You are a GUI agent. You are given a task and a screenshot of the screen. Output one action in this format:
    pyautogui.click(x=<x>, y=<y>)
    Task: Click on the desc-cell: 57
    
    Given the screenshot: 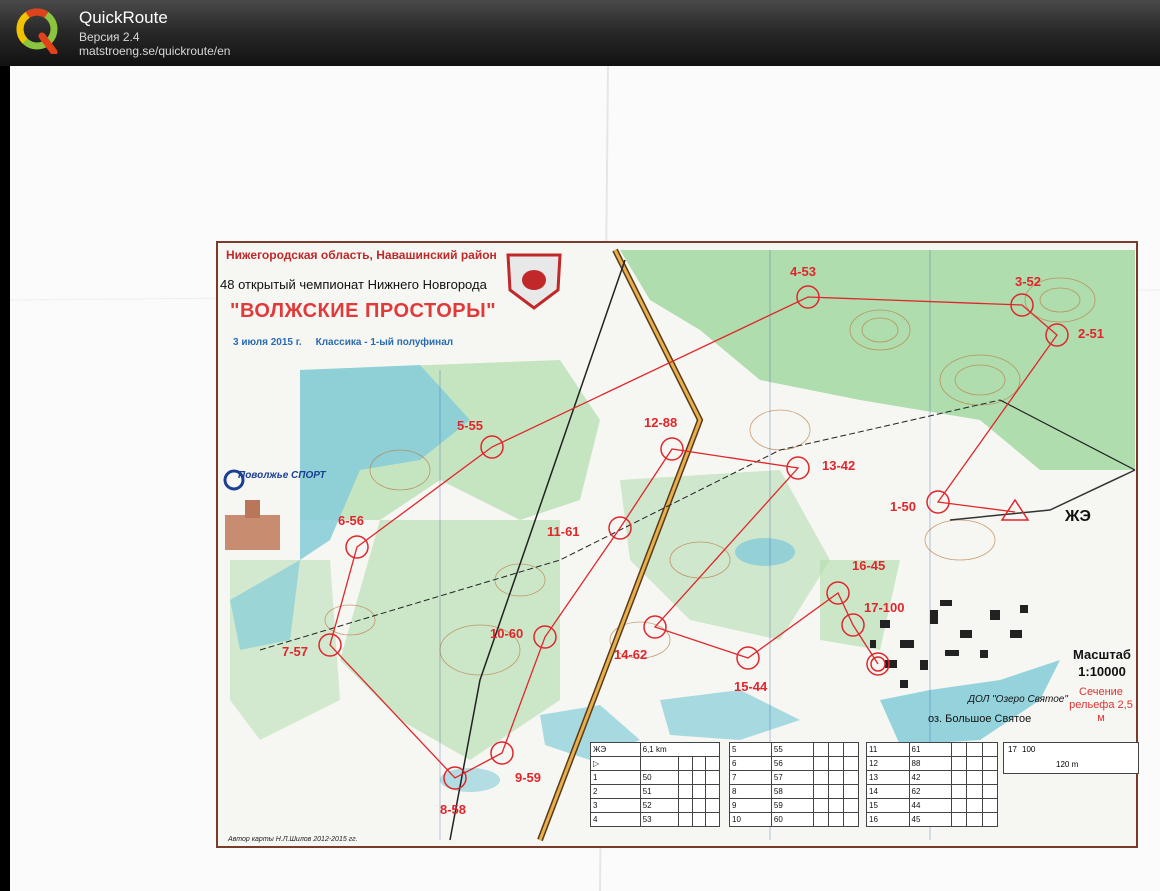 What is the action you would take?
    pyautogui.click(x=792, y=777)
    